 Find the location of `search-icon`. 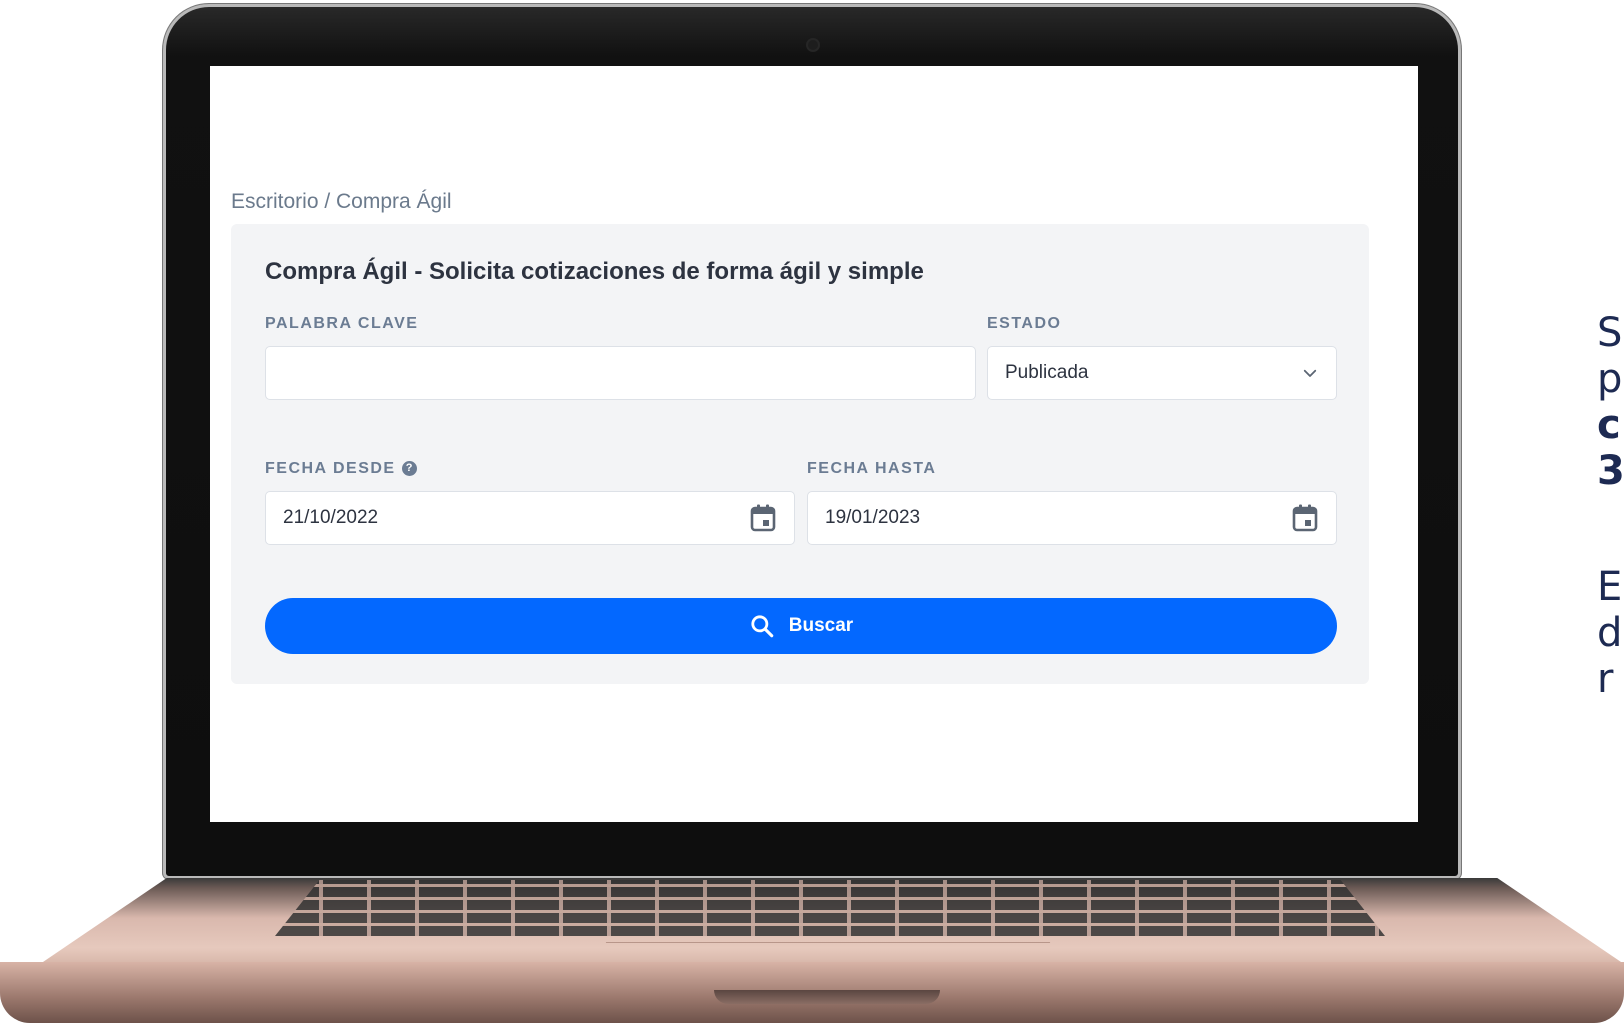

search-icon is located at coordinates (762, 626).